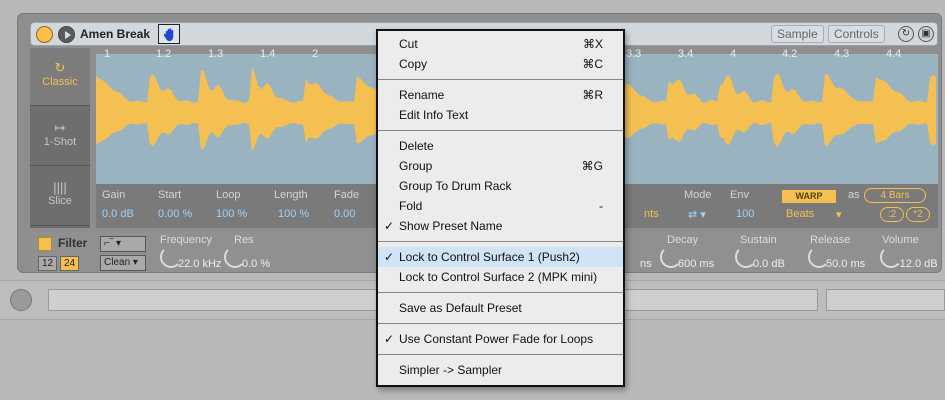 The height and width of the screenshot is (400, 945). Describe the element at coordinates (170, 195) in the screenshot. I see `start-label: Start` at that location.